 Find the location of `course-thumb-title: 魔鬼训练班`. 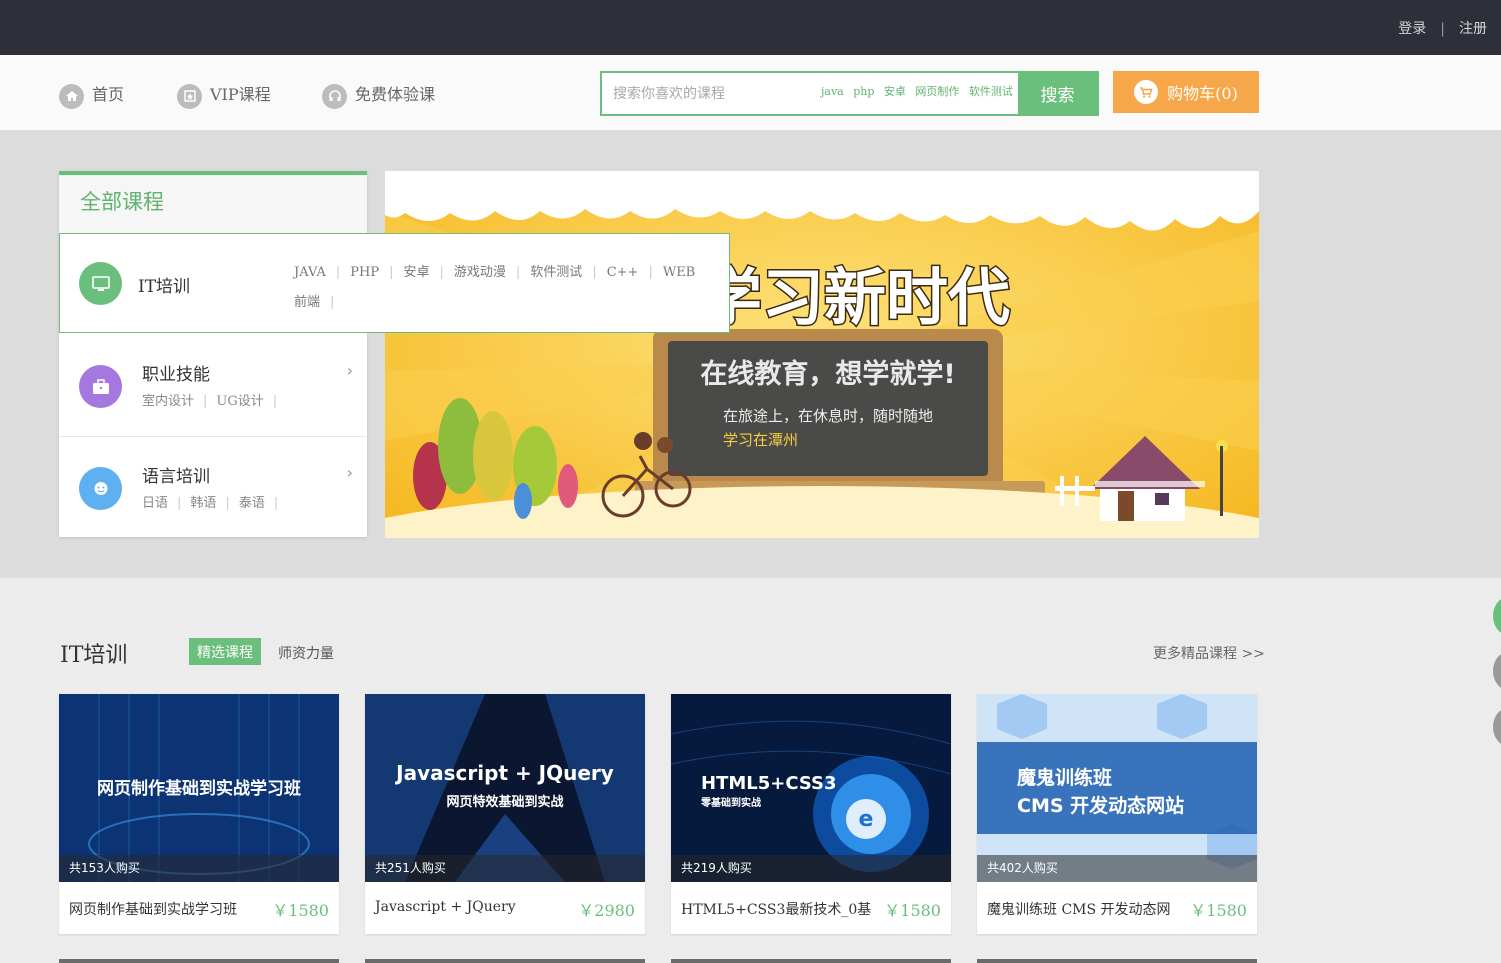

course-thumb-title: 魔鬼训练班 is located at coordinates (1064, 777).